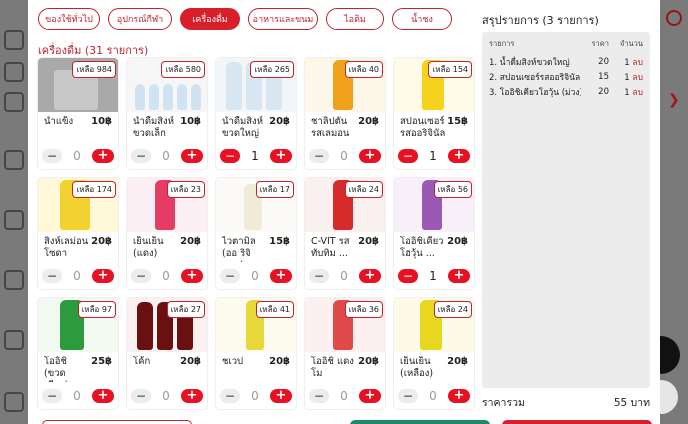  What do you see at coordinates (566, 91) in the screenshot?
I see `summary-row: 3. โออิชิเคียวโฮวุ้น (ม่วง) 20 1 ลบ` at bounding box center [566, 91].